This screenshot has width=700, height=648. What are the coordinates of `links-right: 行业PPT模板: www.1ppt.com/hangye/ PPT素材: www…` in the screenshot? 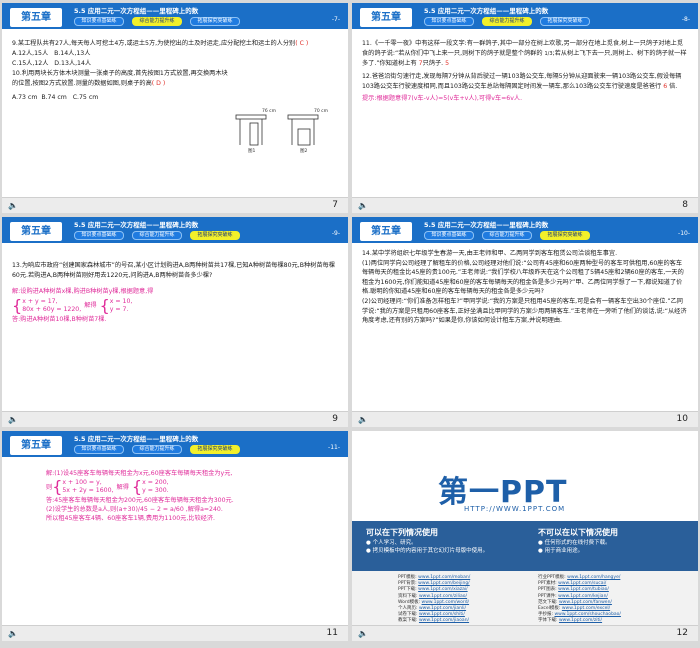 It's located at (579, 599).